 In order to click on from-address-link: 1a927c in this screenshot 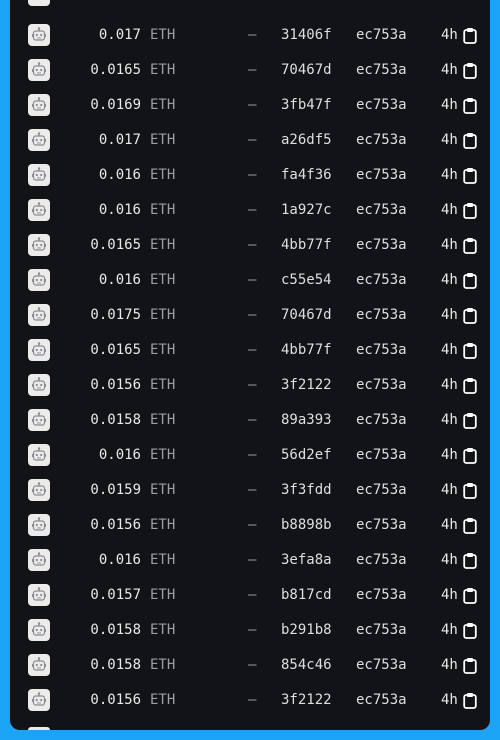, I will do `click(306, 210)`.